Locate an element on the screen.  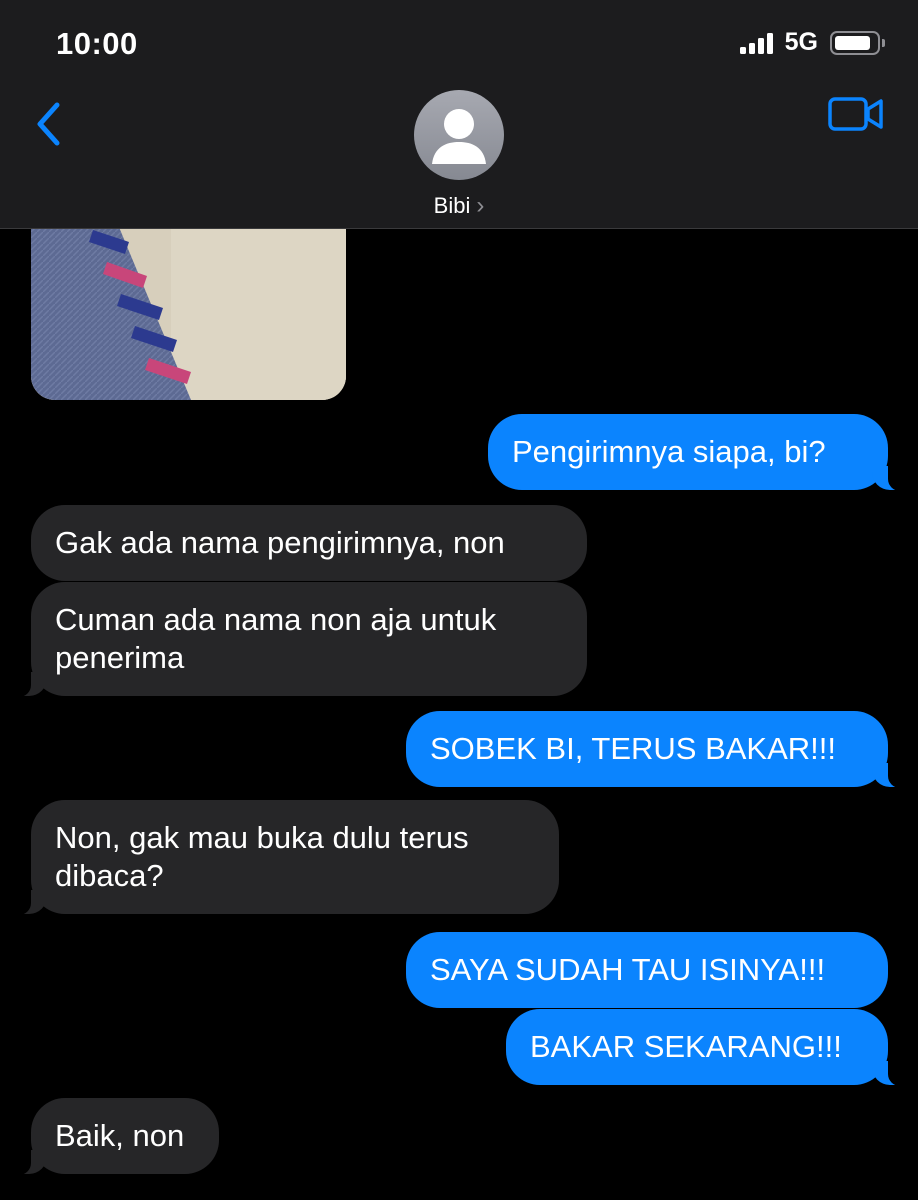
message-text: Non, gak mau buka dulu terus dibaca? is located at coordinates (262, 856).